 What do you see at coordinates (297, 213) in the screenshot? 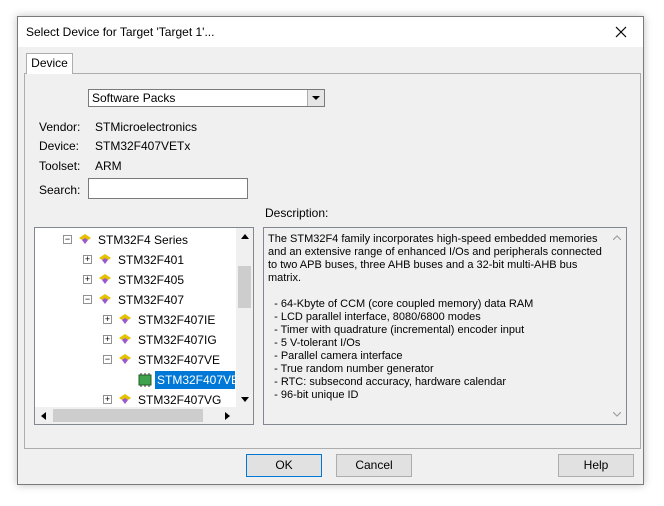
I see `description-label: Description:` at bounding box center [297, 213].